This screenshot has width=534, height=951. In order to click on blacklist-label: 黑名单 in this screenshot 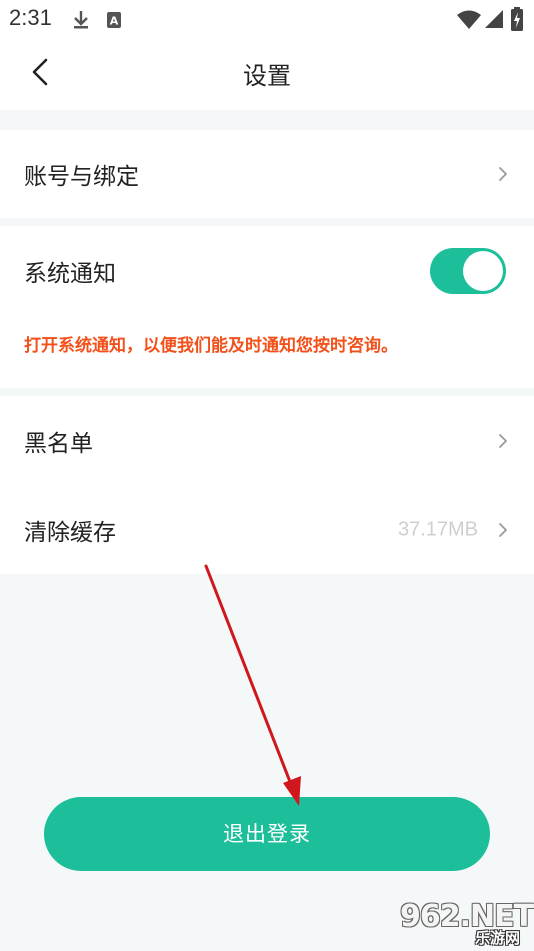, I will do `click(58, 444)`.